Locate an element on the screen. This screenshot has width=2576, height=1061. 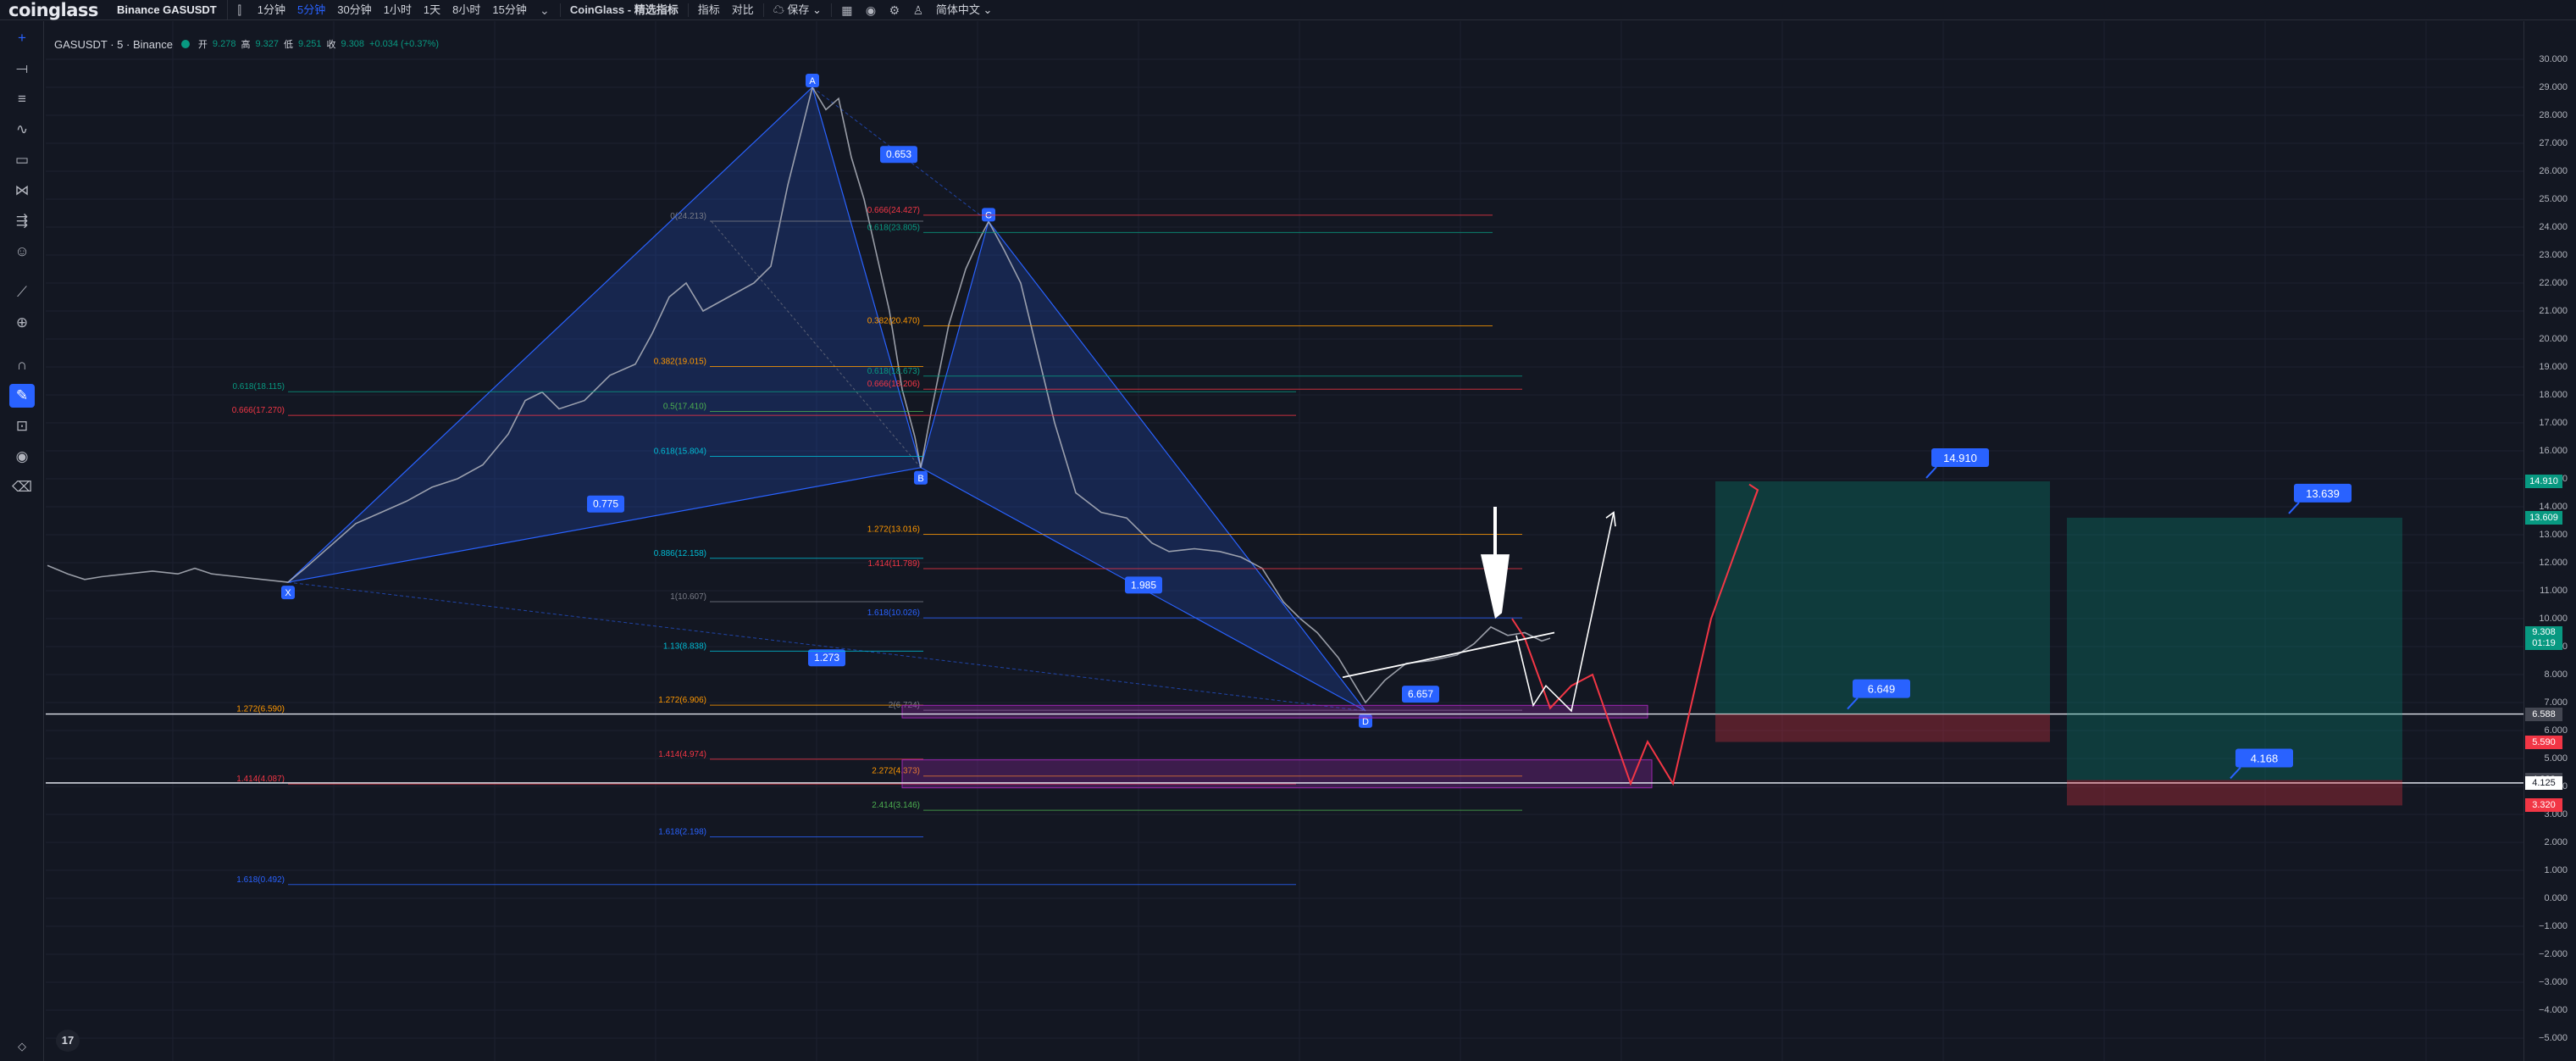
price-tick: −4.000 is located at coordinates (2553, 1010).